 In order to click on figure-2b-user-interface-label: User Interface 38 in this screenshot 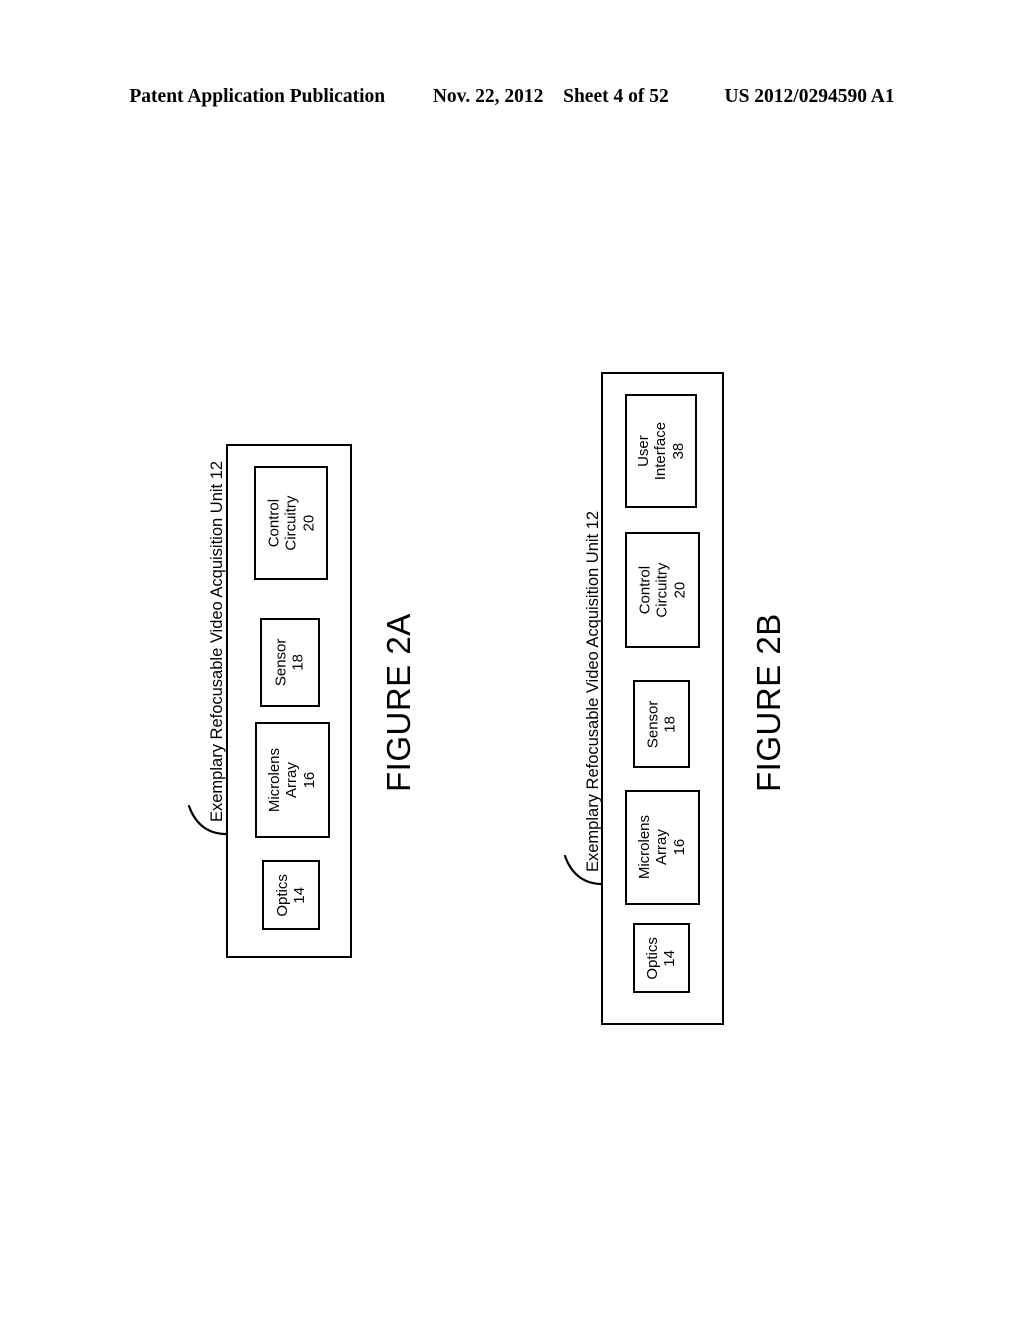, I will do `click(661, 451)`.